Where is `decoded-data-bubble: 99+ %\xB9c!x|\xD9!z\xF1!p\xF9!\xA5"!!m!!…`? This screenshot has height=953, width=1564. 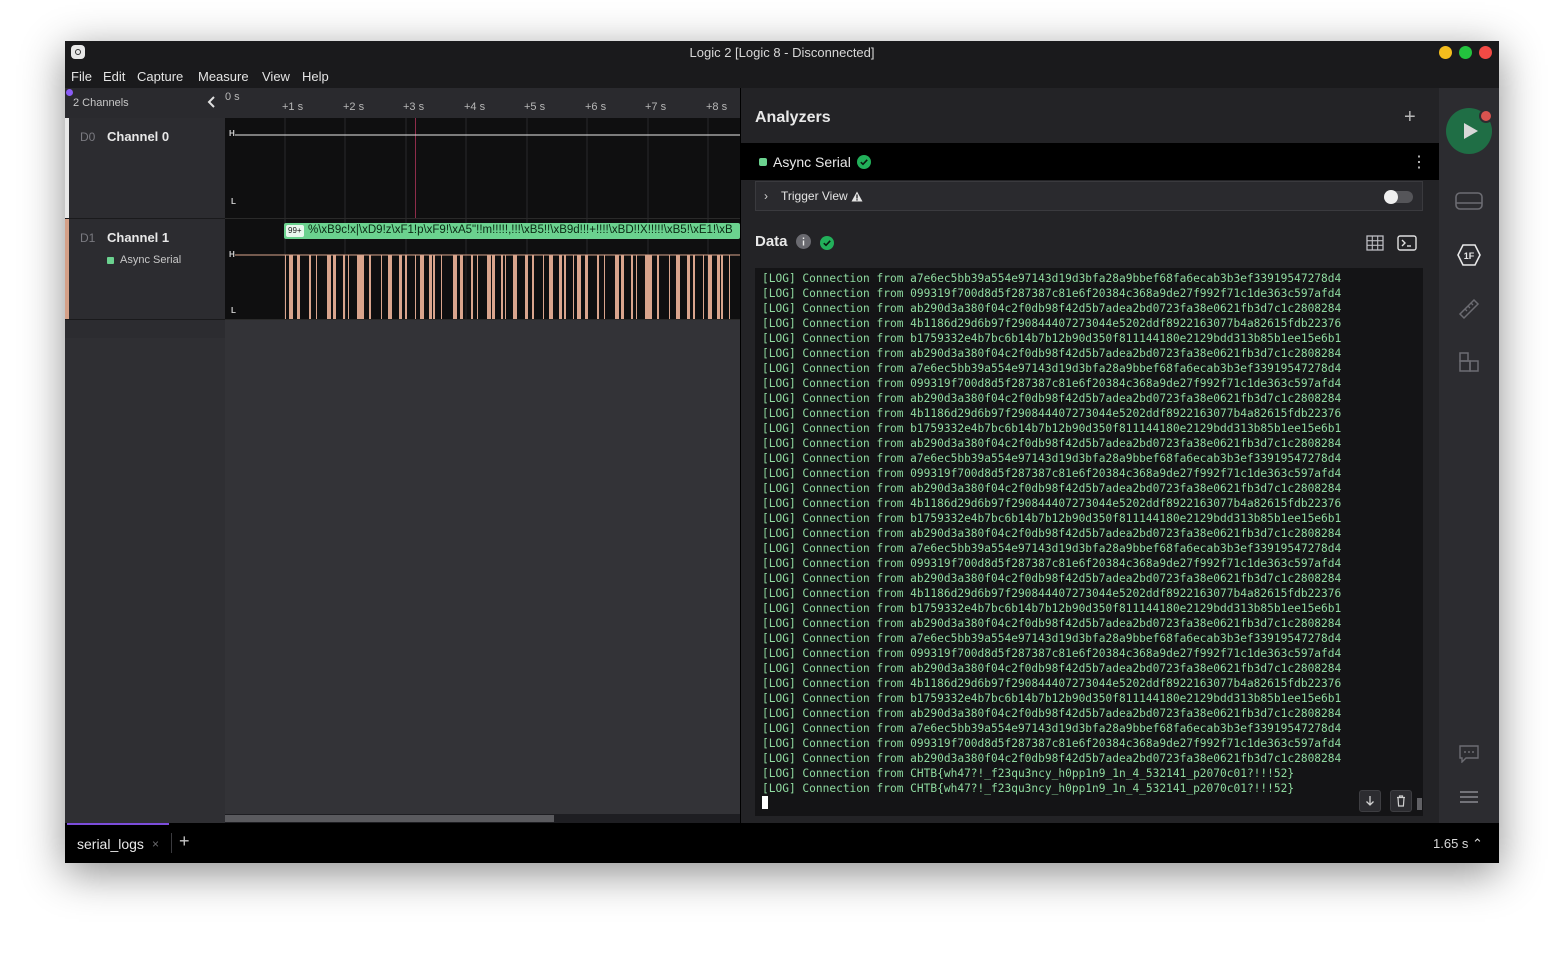
decoded-data-bubble: 99+ %\xB9c!x|\xD9!z\xF1!p\xF9!\xA5"!!m!!… is located at coordinates (512, 231).